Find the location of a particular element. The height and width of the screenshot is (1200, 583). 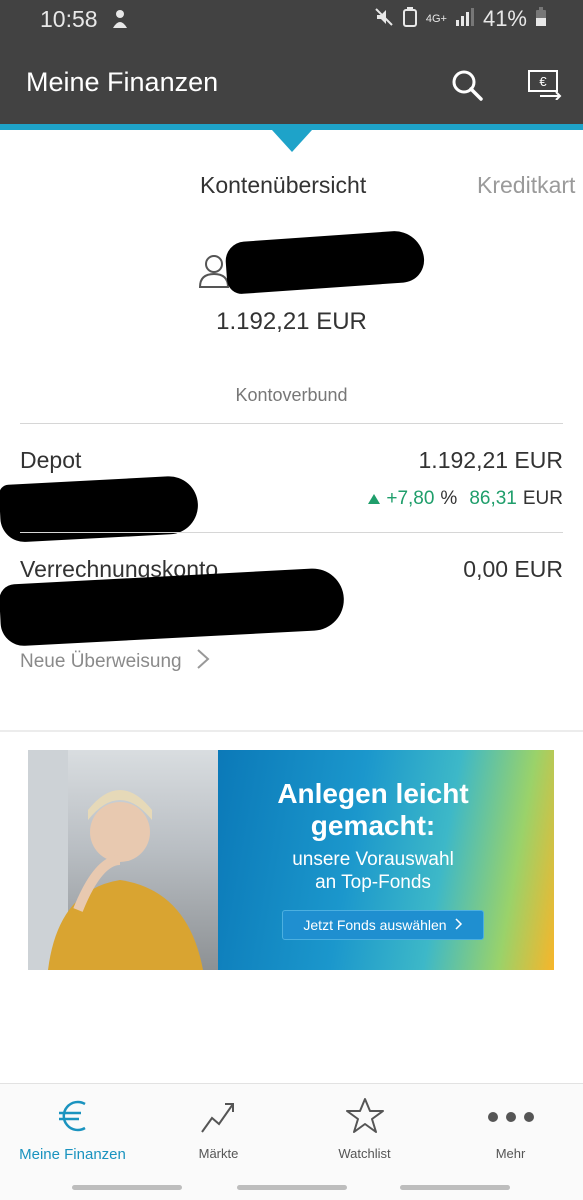

account-balance: 0,00 EUR is located at coordinates (513, 569).